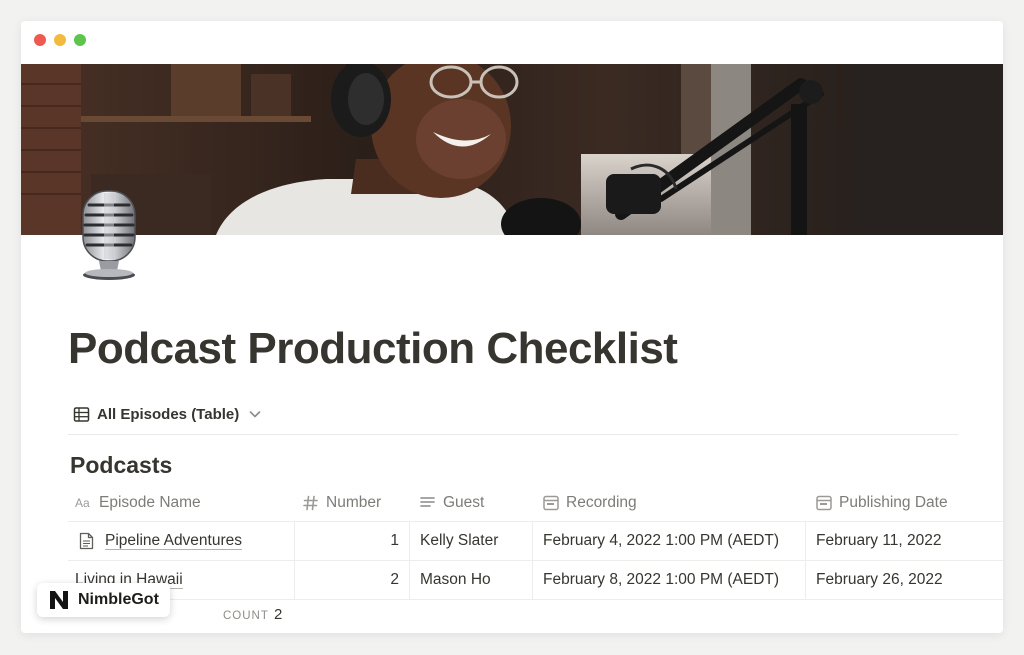 This screenshot has width=1024, height=655. I want to click on table-view-icon, so click(81, 414).